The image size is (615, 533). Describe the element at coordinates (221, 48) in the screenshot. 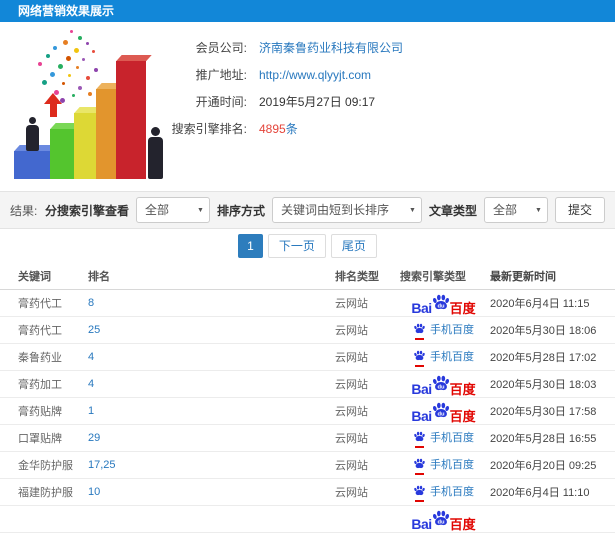

I see `member-company-label: 会员公司:` at that location.